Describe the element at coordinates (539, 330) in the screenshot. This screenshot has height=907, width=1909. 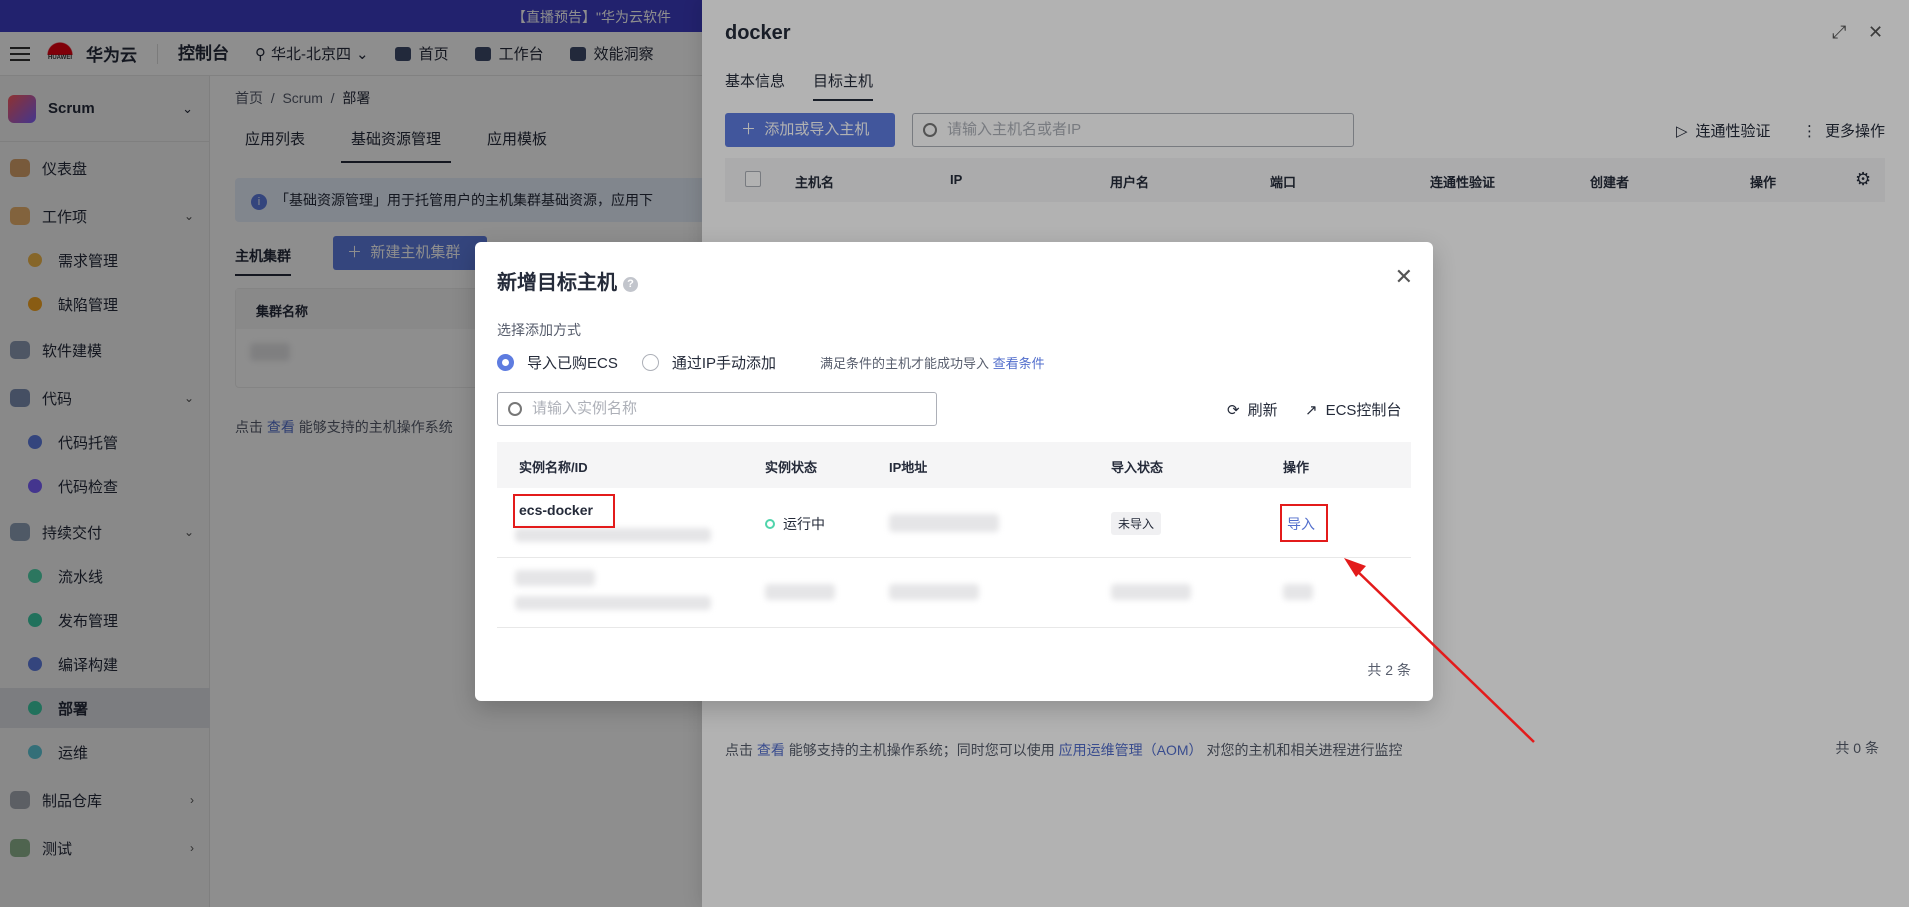
I see `add-method-label: 选择添加方式` at that location.